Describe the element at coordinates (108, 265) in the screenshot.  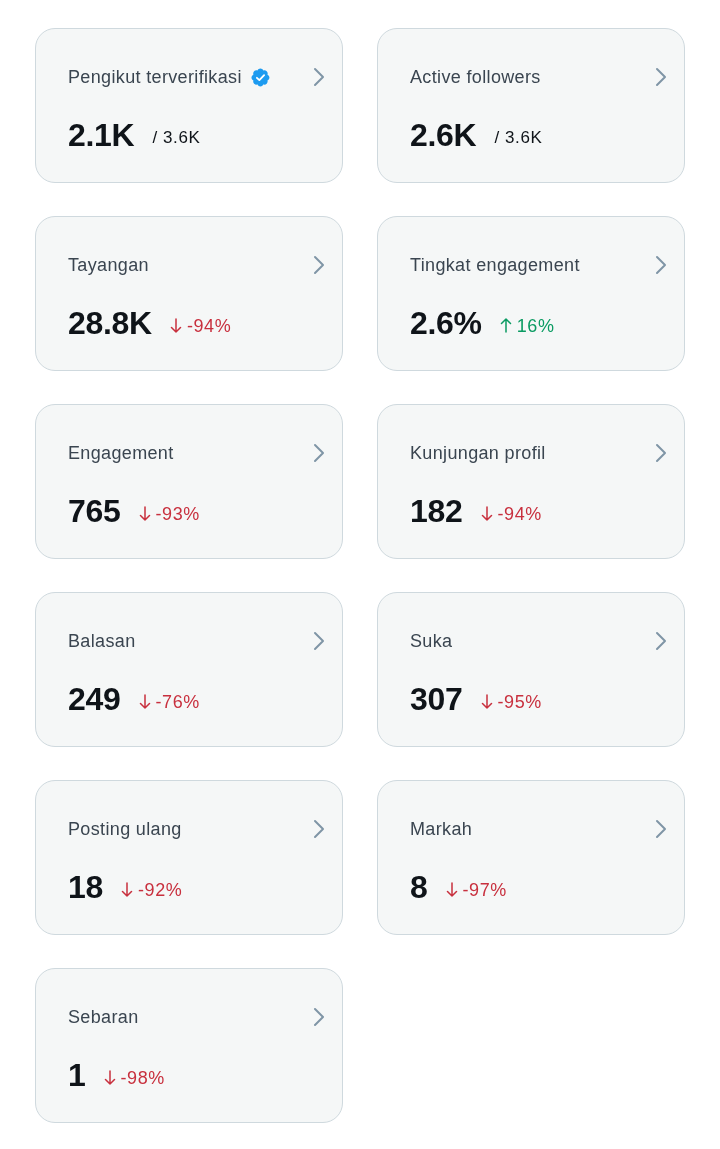
I see `metric-label: Tayangan` at that location.